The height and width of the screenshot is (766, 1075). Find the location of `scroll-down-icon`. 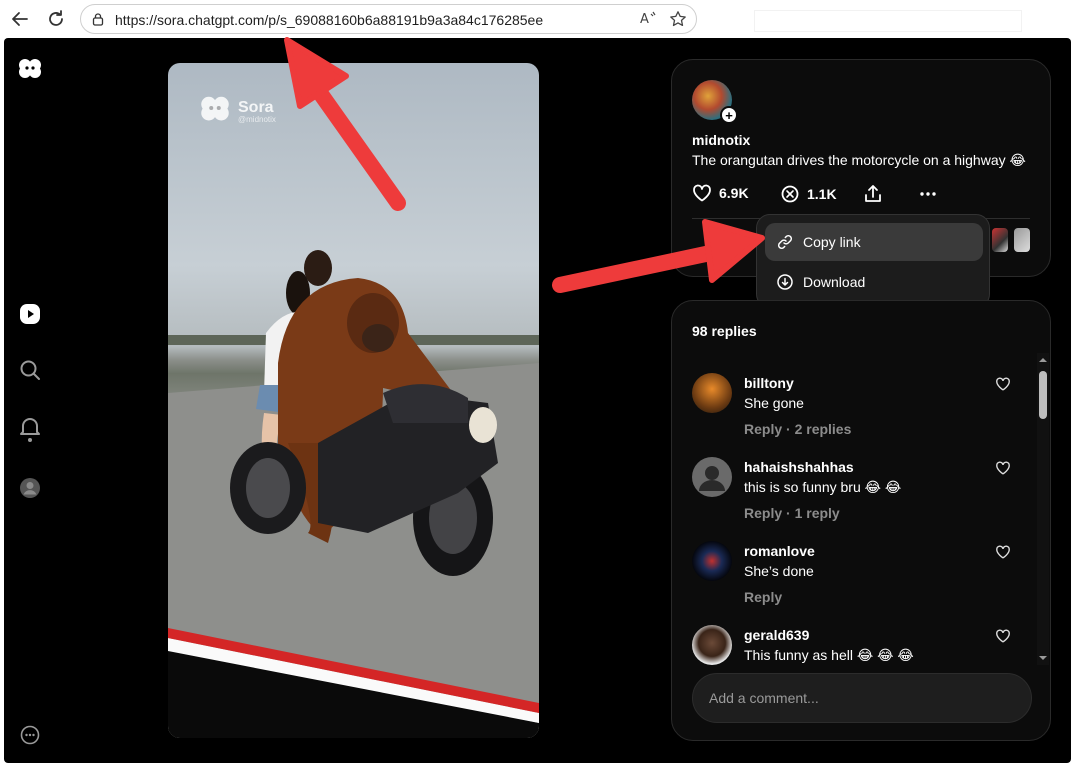

scroll-down-icon is located at coordinates (1043, 658).